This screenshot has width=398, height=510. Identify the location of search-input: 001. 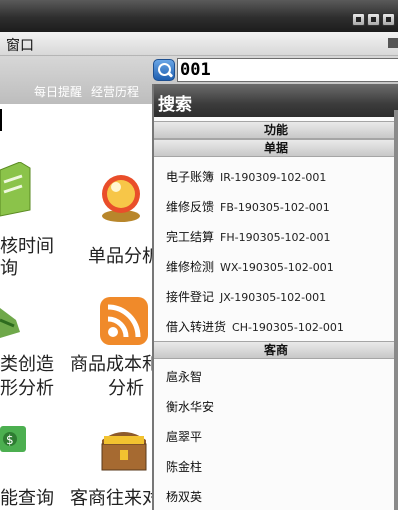
(287, 70).